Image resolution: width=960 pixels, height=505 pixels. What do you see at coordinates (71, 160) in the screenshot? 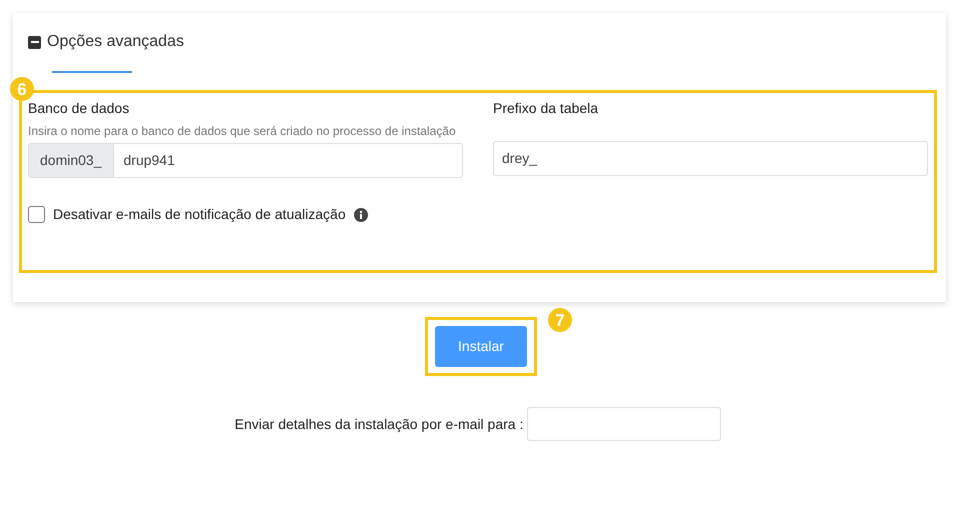
I see `database-prefix: domin03_` at bounding box center [71, 160].